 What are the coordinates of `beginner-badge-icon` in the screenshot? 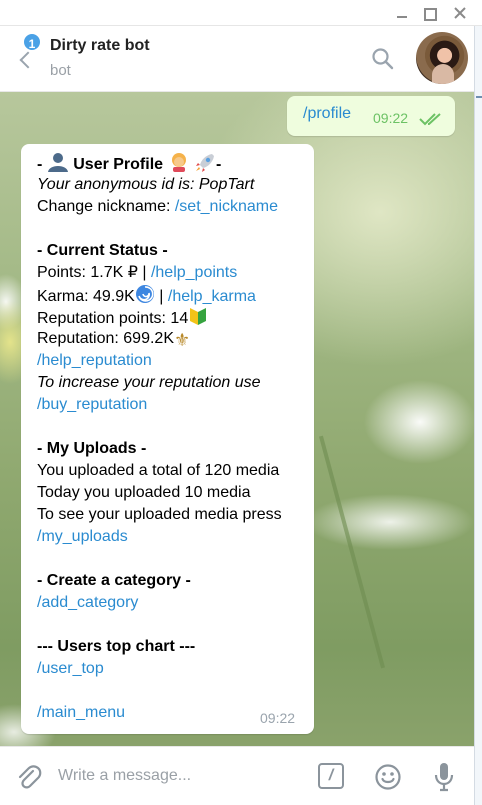 It's located at (198, 319).